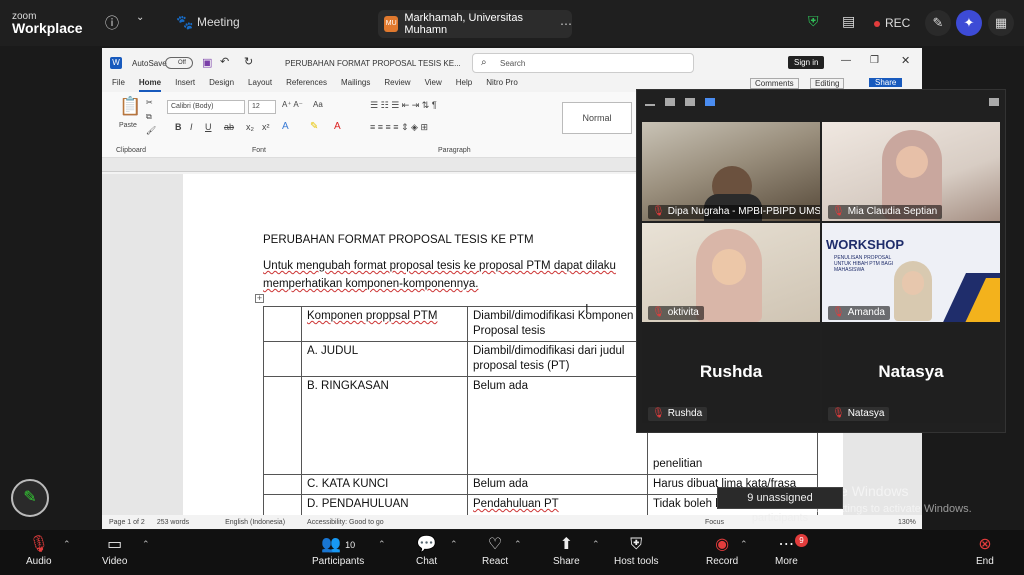 The image size is (1024, 575). I want to click on participants-options-caret-icon: ⌃, so click(382, 544).